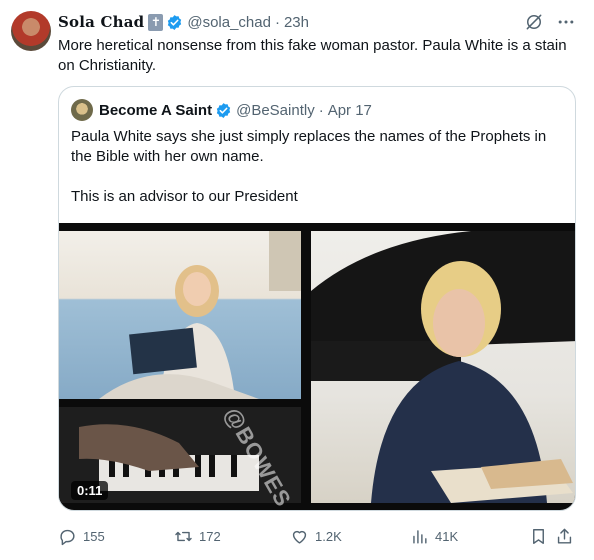  I want to click on tweet-header: Sola Chad ✝ @sola_chad · 23h, so click(183, 22).